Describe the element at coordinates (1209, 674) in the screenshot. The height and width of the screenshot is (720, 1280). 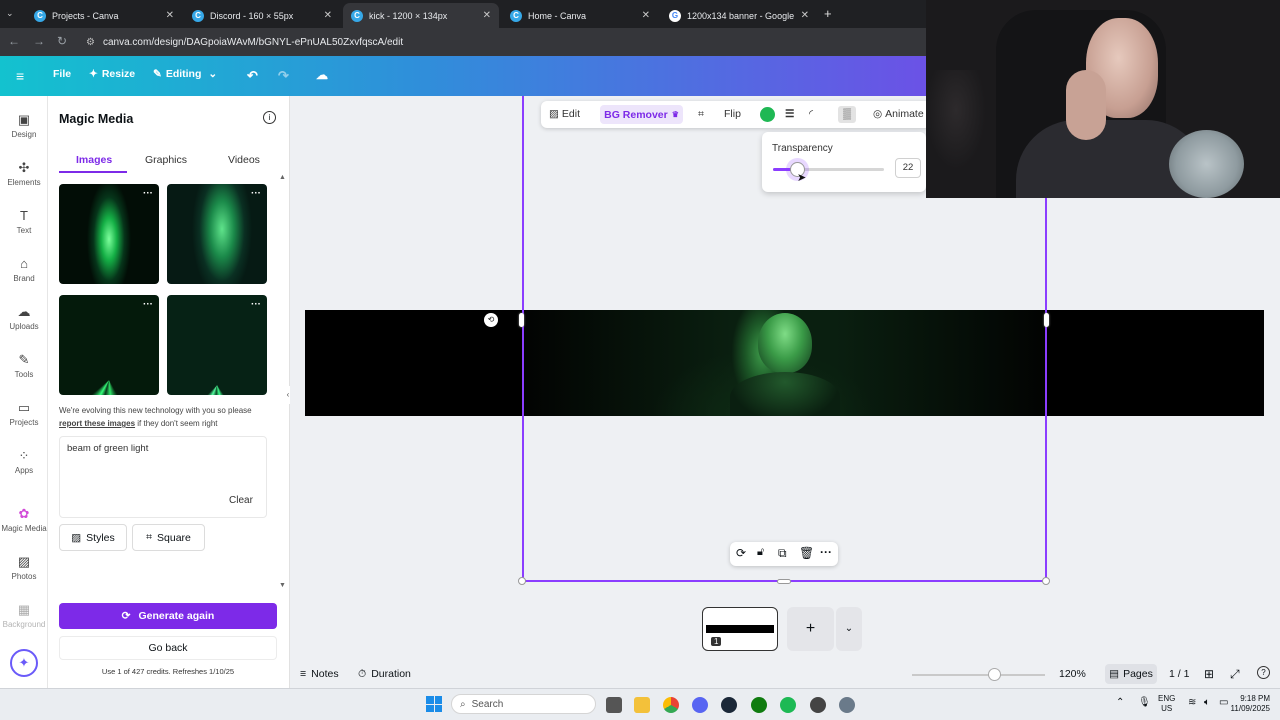
I see `grid-view-icon: ⊞` at that location.